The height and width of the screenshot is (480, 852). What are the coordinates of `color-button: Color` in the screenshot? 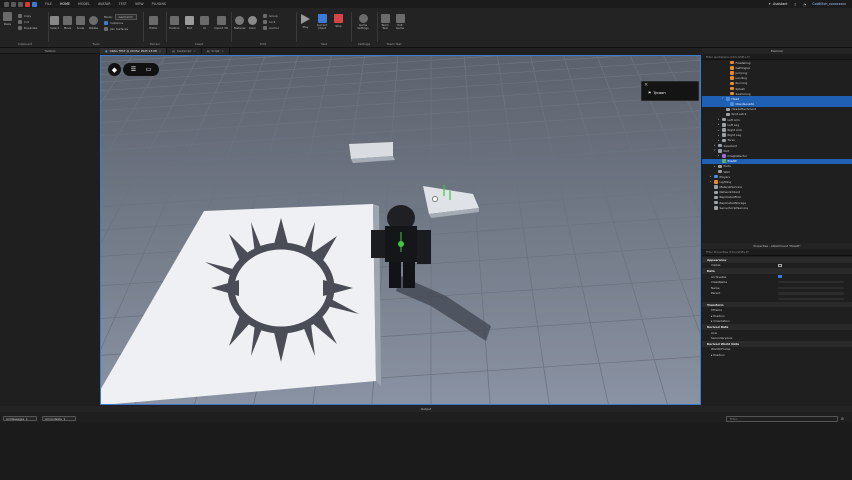 It's located at (252, 23).